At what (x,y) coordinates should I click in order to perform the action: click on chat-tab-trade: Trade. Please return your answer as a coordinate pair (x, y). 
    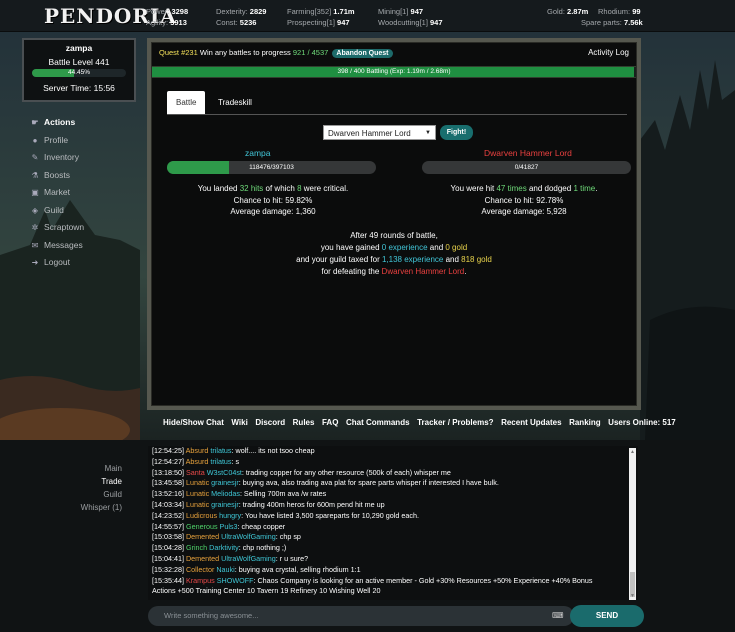
    Looking at the image, I should click on (96, 481).